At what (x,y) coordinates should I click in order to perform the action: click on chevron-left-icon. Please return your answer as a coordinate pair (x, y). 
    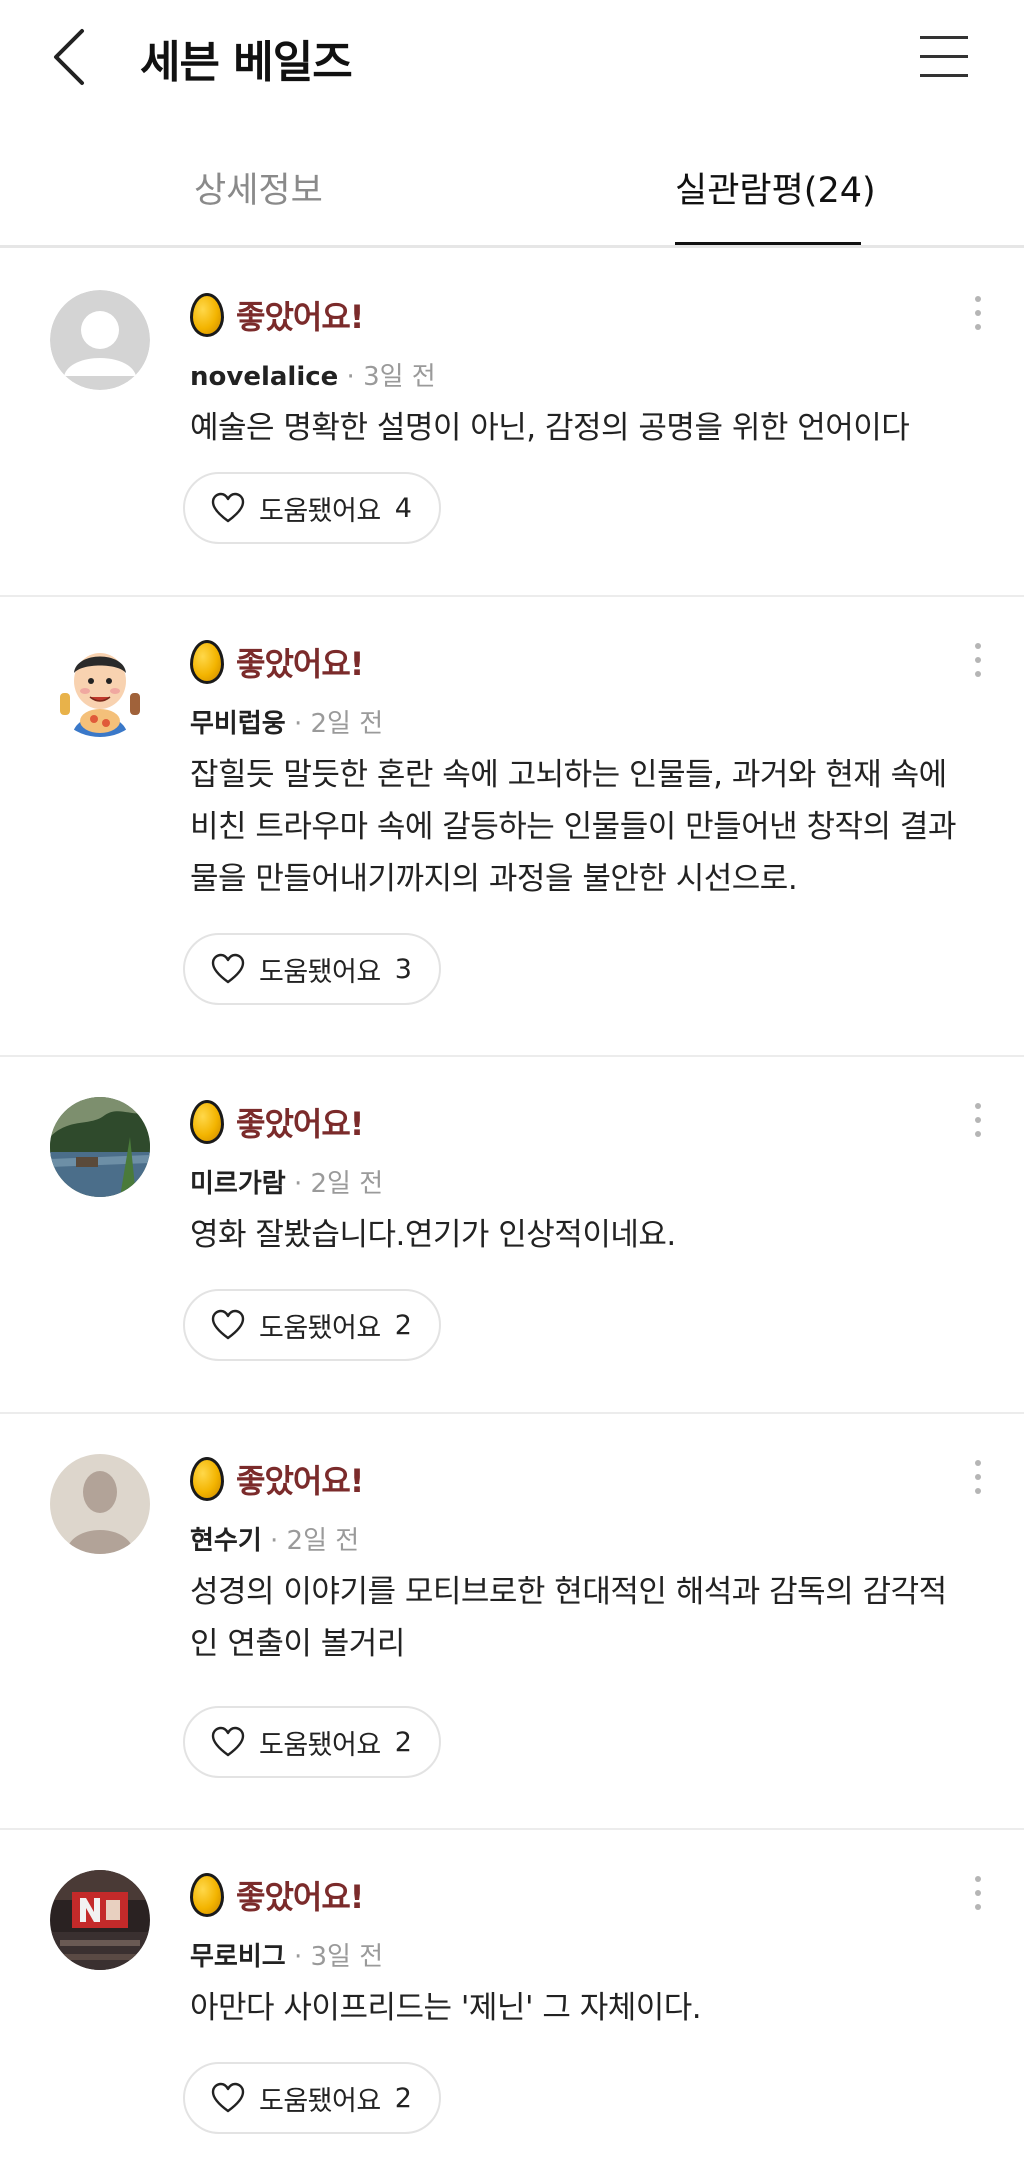
    Looking at the image, I should click on (69, 57).